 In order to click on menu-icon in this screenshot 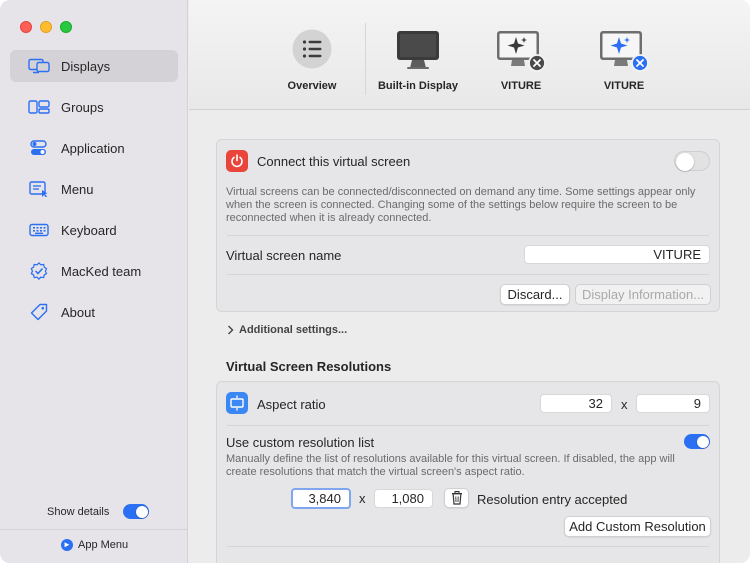, I will do `click(39, 189)`.